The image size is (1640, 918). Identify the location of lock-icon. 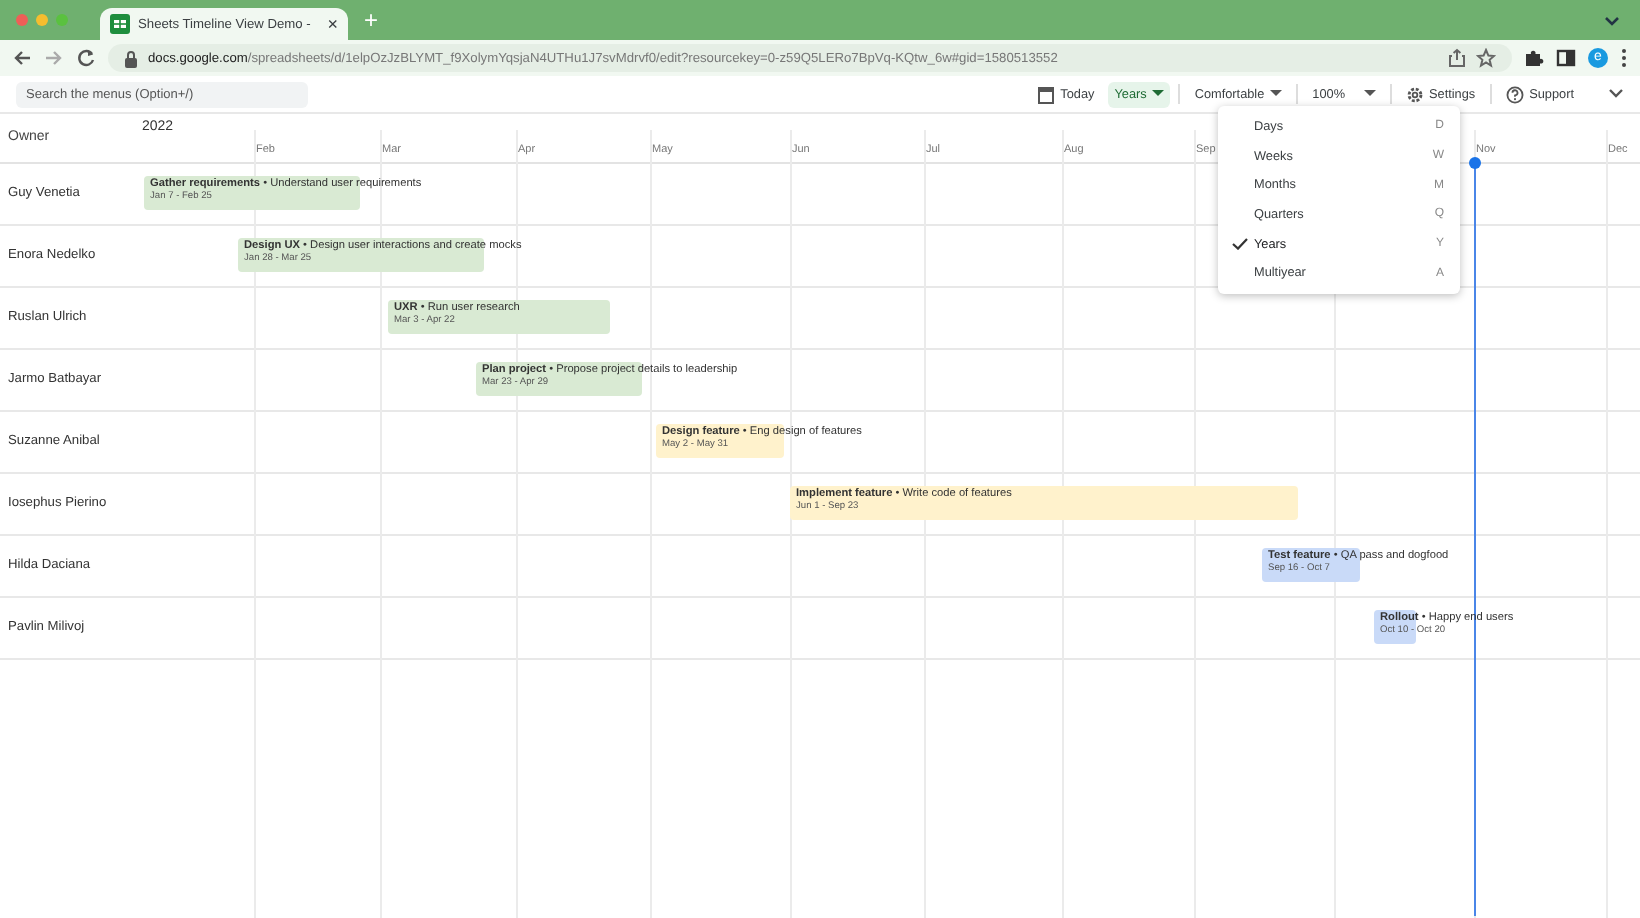
(131, 58).